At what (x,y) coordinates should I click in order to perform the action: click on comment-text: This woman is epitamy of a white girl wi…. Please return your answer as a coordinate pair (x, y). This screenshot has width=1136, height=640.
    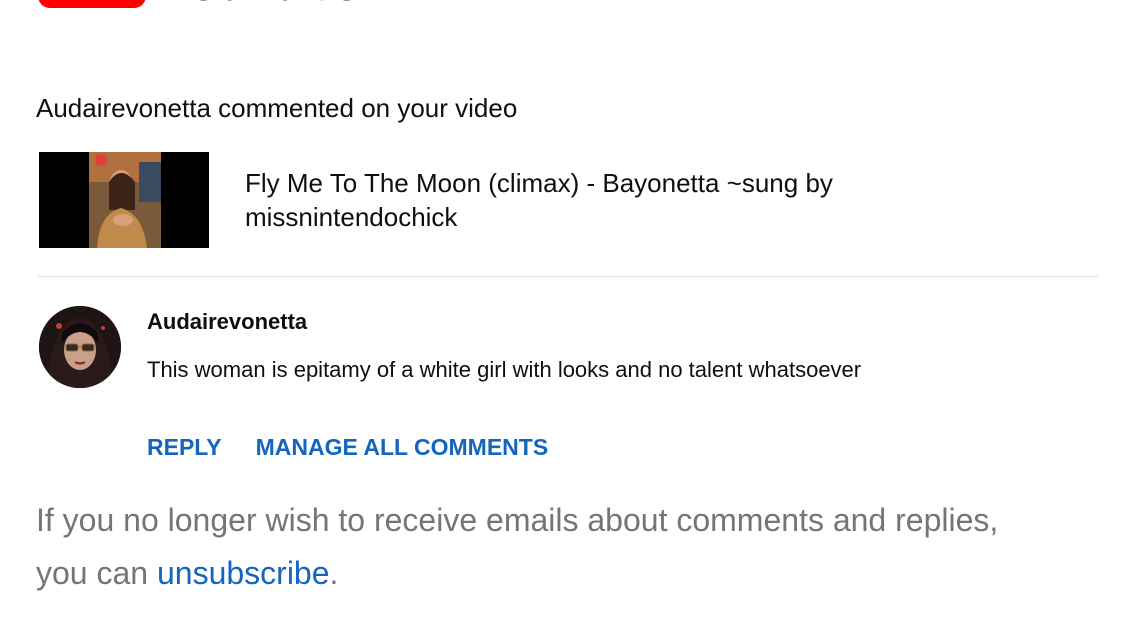
    Looking at the image, I should click on (504, 369).